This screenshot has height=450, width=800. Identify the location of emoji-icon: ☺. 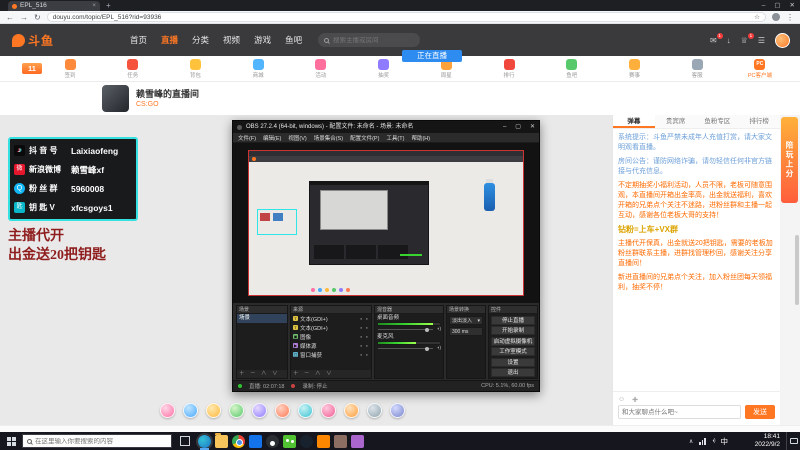
(621, 399).